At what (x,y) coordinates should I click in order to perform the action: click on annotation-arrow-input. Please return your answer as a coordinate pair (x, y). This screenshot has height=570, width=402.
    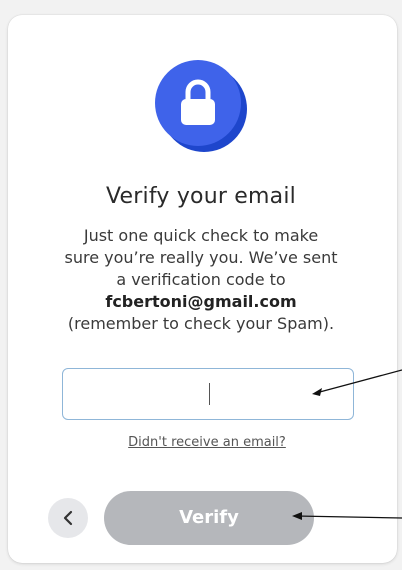
    Looking at the image, I should click on (357, 382).